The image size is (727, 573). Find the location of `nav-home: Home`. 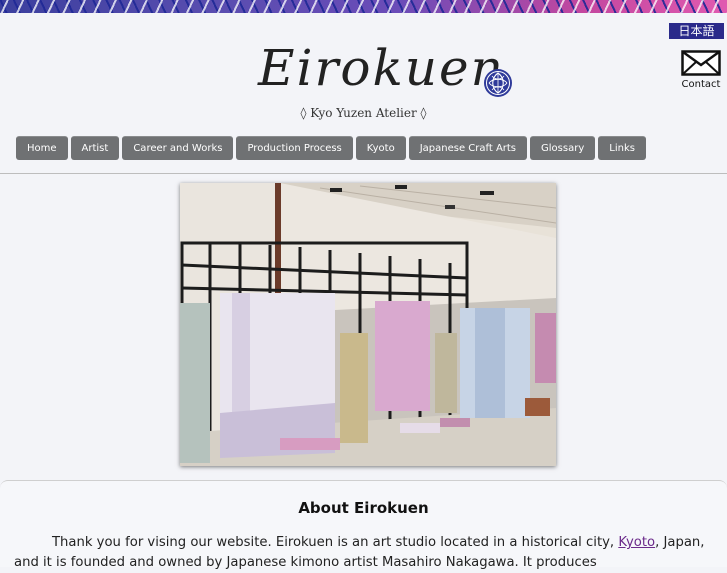

nav-home: Home is located at coordinates (42, 148).